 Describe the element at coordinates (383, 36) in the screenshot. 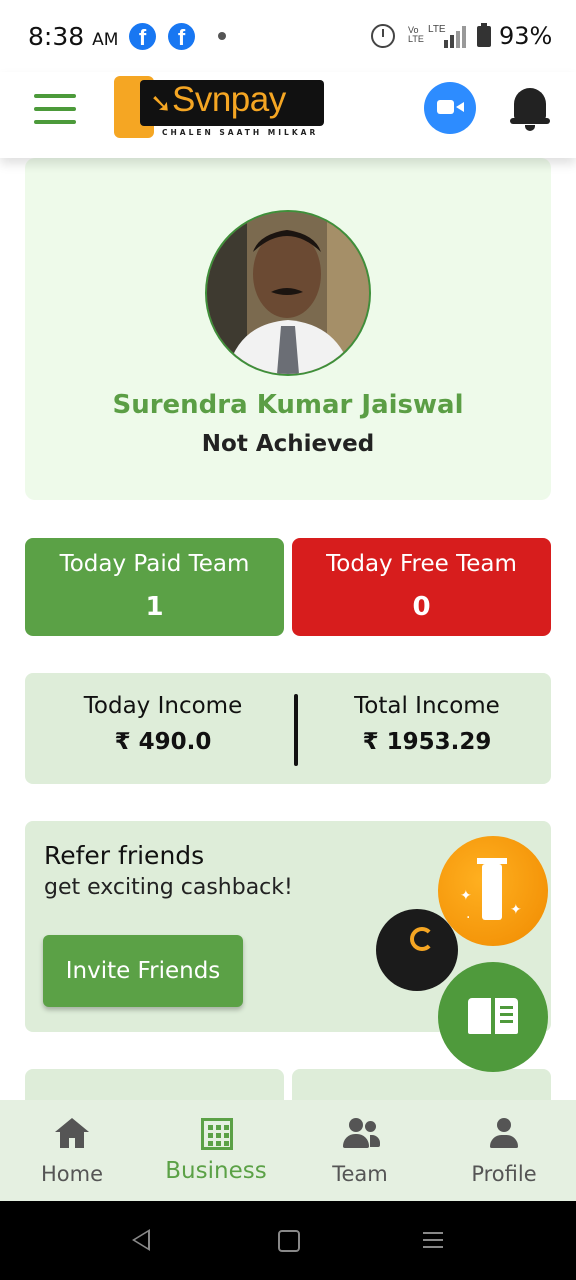

I see `alarm-icon` at that location.